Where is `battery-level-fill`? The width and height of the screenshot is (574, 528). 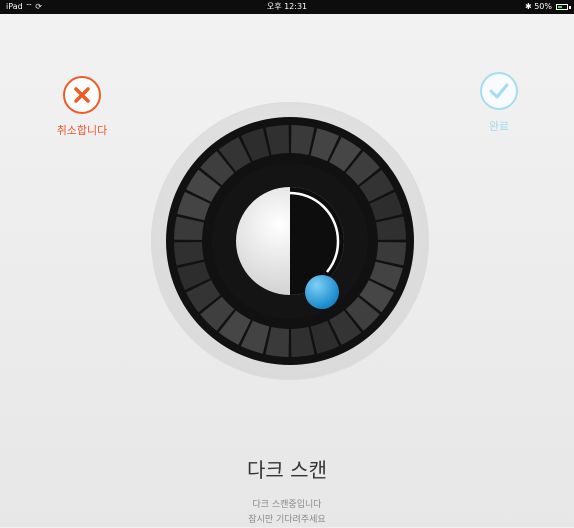
battery-level-fill is located at coordinates (560, 7).